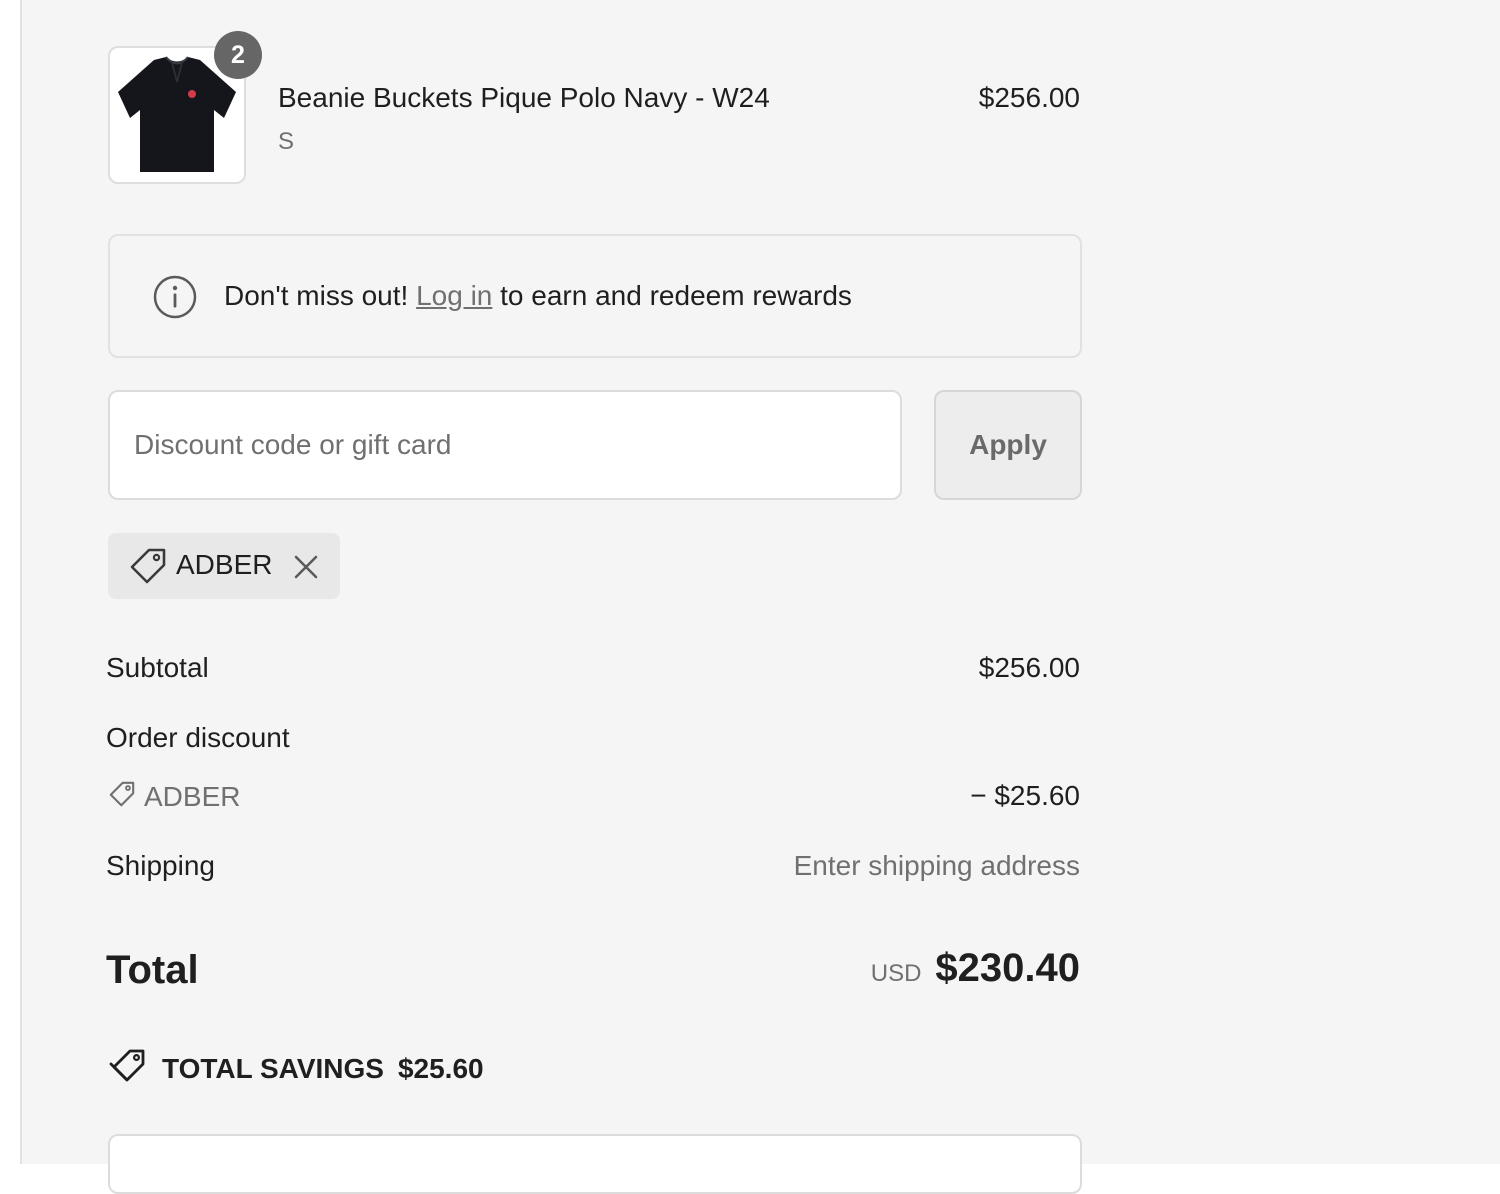 This screenshot has width=1500, height=1194. I want to click on total-currency: USD, so click(896, 973).